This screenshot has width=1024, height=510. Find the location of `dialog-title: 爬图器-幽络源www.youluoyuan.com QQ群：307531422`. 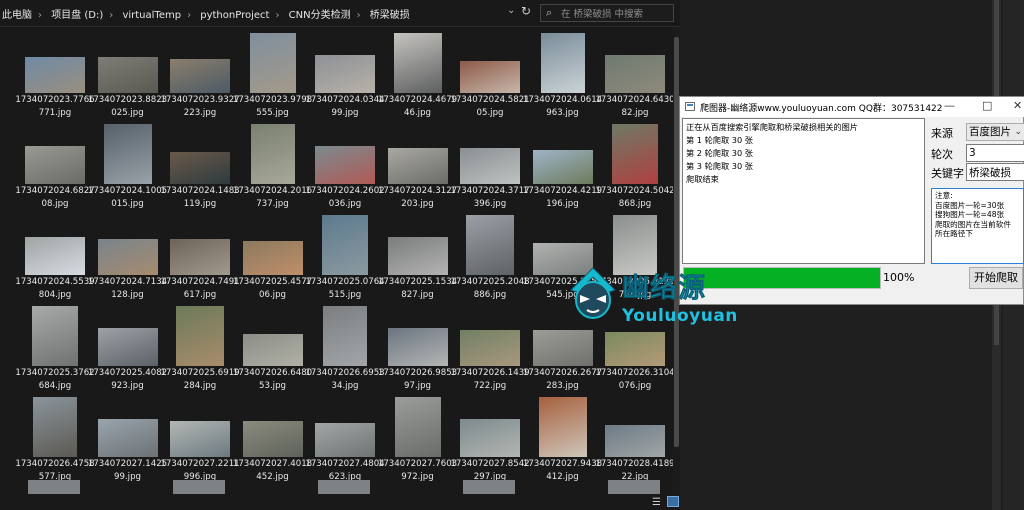

dialog-title: 爬图器-幽络源www.youluoyuan.com QQ群：307531422 is located at coordinates (821, 109).